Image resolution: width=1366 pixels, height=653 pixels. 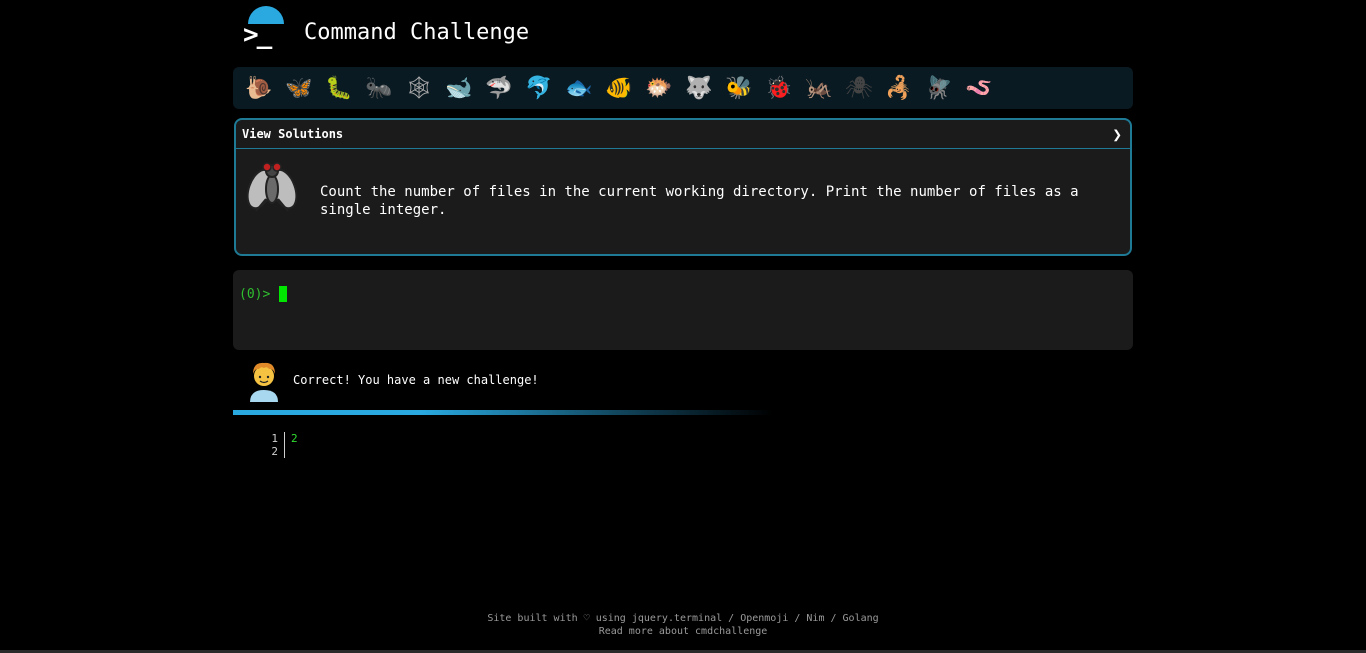 What do you see at coordinates (683, 30) in the screenshot?
I see `header: >_ Command Challenge` at bounding box center [683, 30].